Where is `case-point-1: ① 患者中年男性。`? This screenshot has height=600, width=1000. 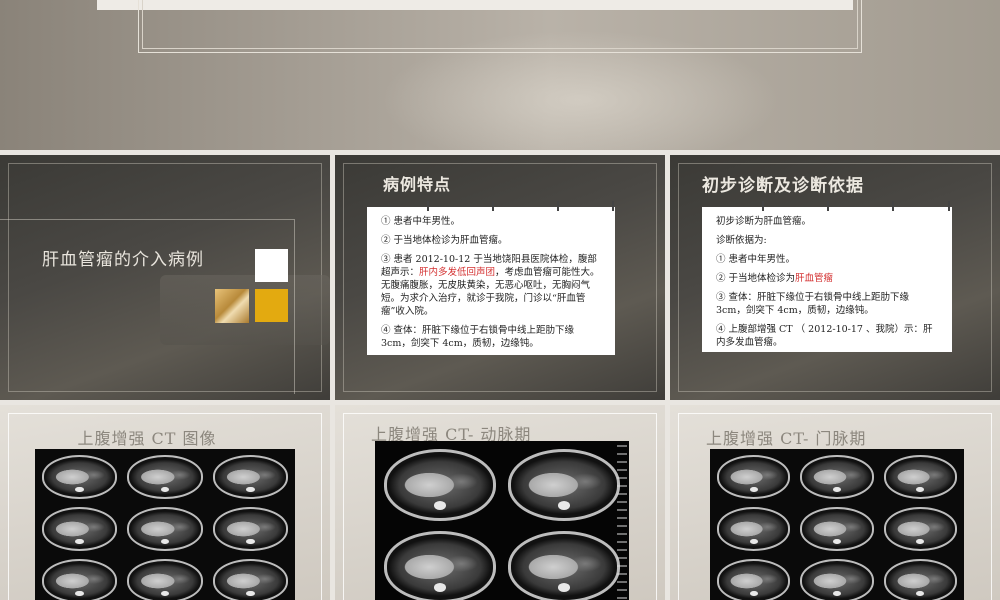
case-point-1: ① 患者中年男性。 is located at coordinates (421, 221).